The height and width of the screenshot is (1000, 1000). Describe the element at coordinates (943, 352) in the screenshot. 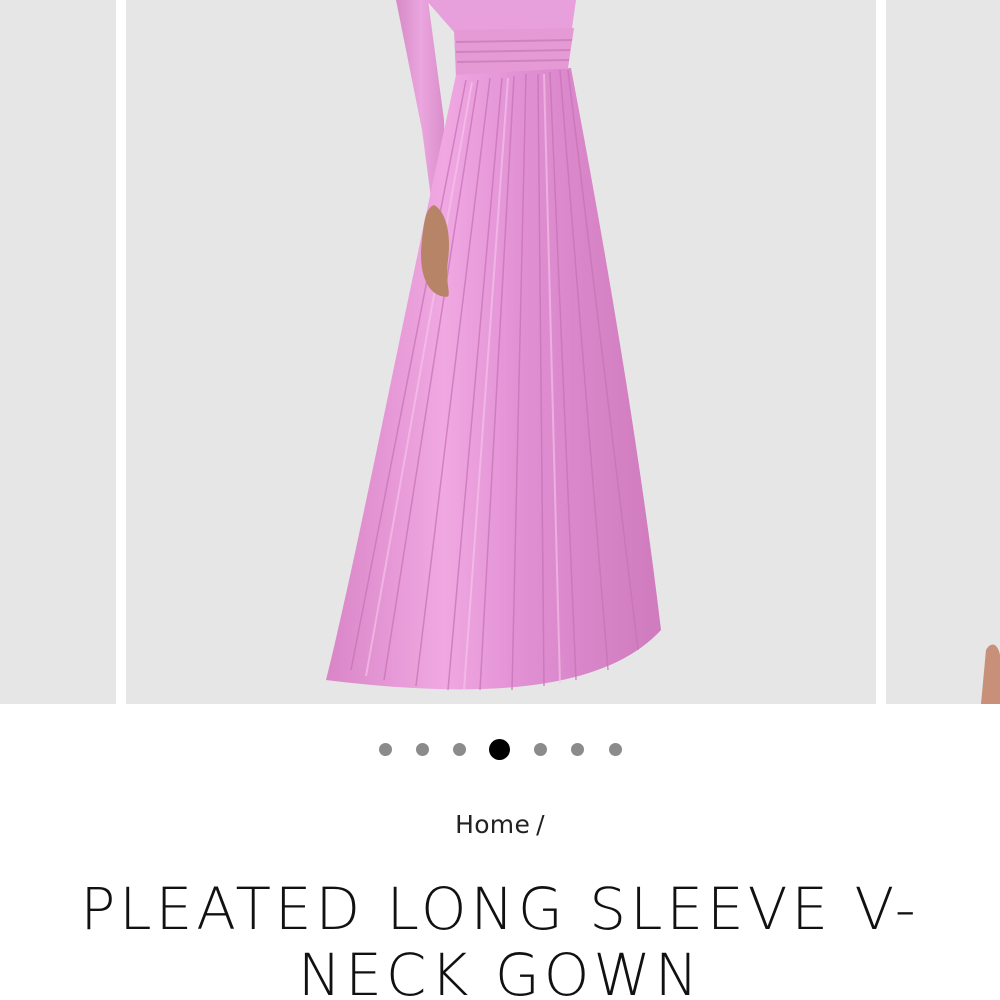

I see `next-slide-image` at that location.